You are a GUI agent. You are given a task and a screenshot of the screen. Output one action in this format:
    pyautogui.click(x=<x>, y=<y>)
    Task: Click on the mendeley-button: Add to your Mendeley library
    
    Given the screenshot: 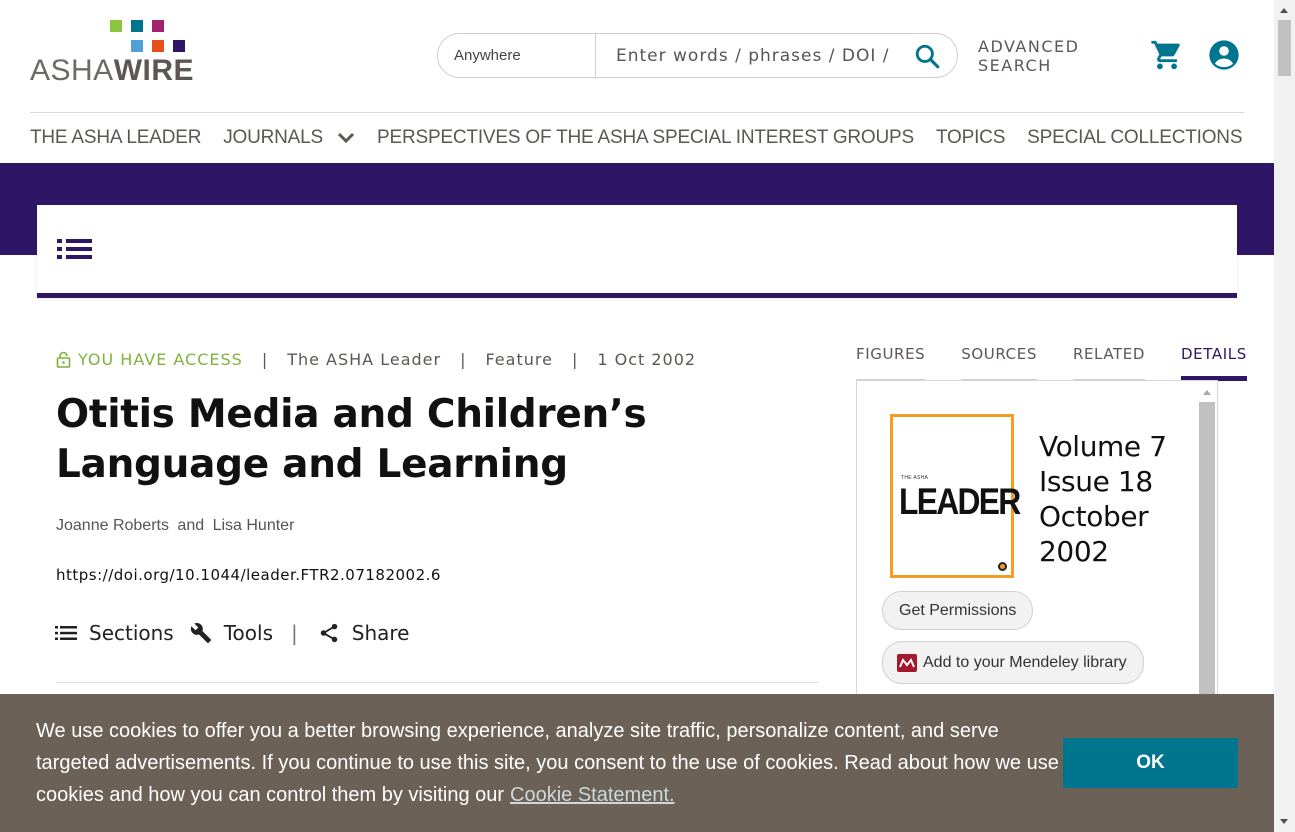 What is the action you would take?
    pyautogui.click(x=1013, y=662)
    